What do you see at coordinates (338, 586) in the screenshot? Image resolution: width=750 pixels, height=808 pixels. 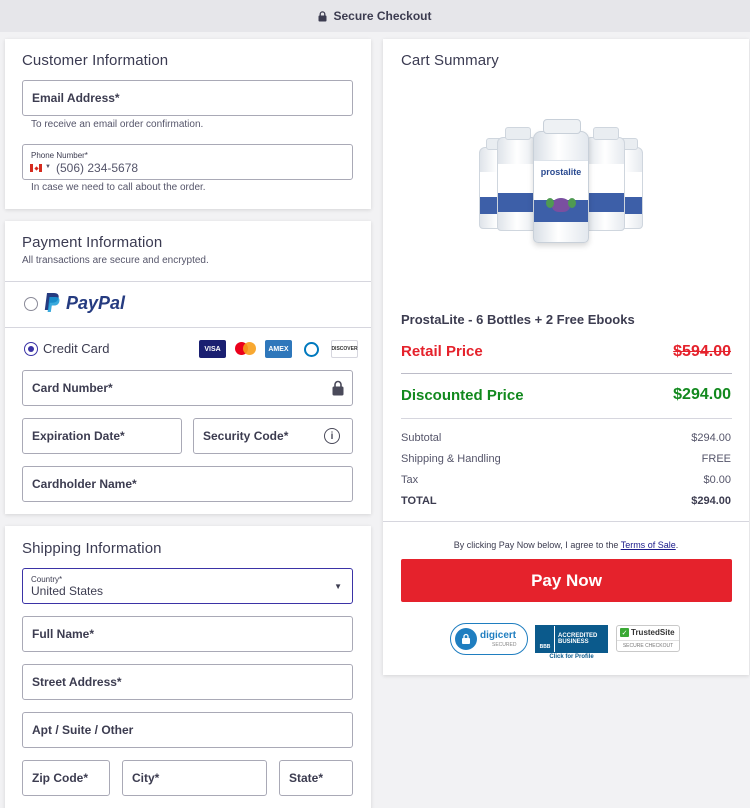 I see `chevron-down-icon: ▼` at bounding box center [338, 586].